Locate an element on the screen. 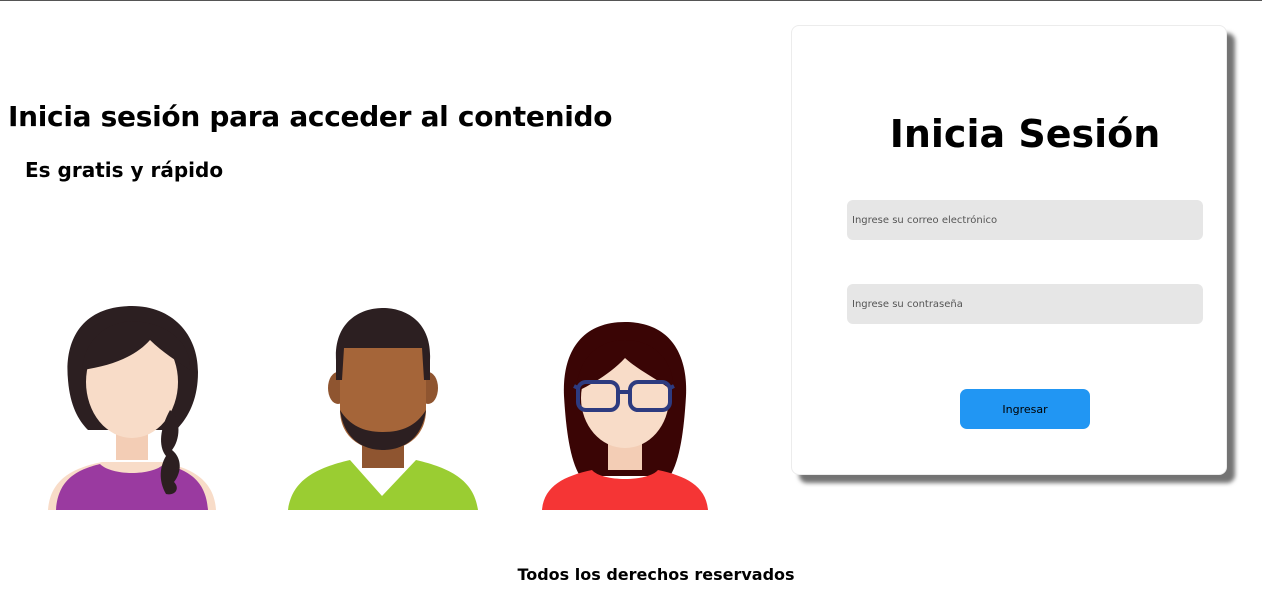  woman-glasses-avatar is located at coordinates (625, 405).